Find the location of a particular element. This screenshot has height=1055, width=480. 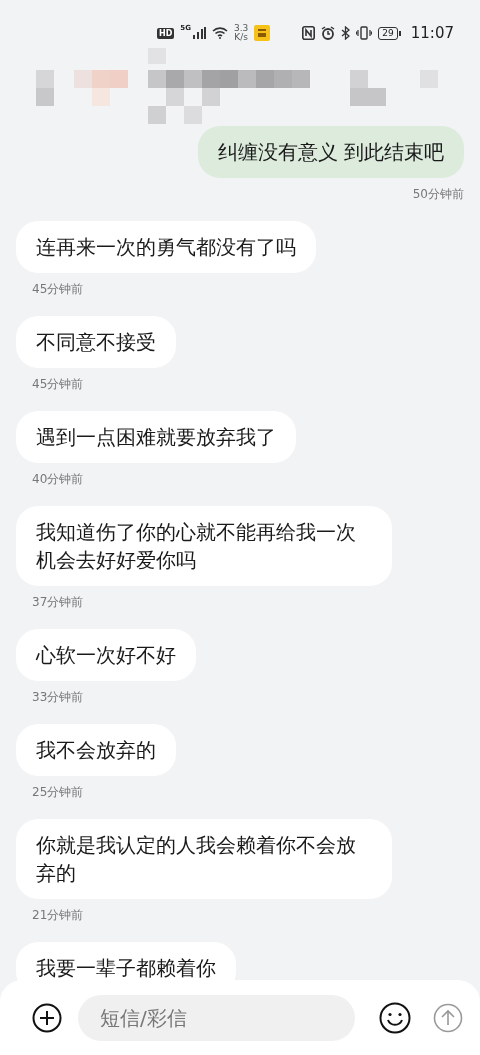

wifi-icon is located at coordinates (220, 33).